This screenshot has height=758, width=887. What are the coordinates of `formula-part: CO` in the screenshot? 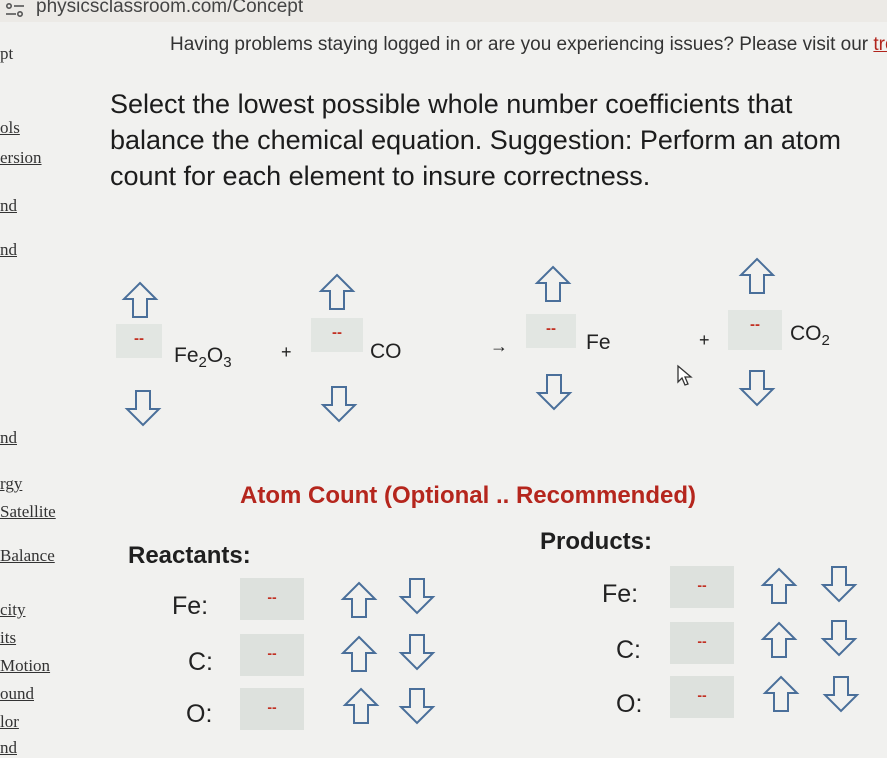 It's located at (806, 333).